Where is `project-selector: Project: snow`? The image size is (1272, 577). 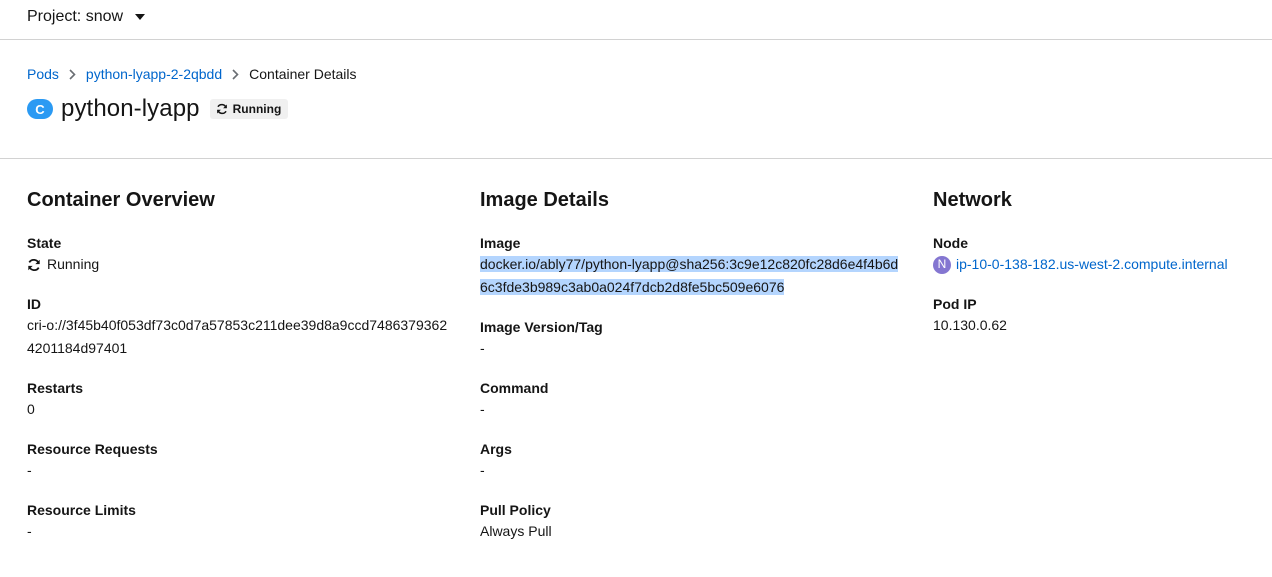
project-selector: Project: snow is located at coordinates (86, 17).